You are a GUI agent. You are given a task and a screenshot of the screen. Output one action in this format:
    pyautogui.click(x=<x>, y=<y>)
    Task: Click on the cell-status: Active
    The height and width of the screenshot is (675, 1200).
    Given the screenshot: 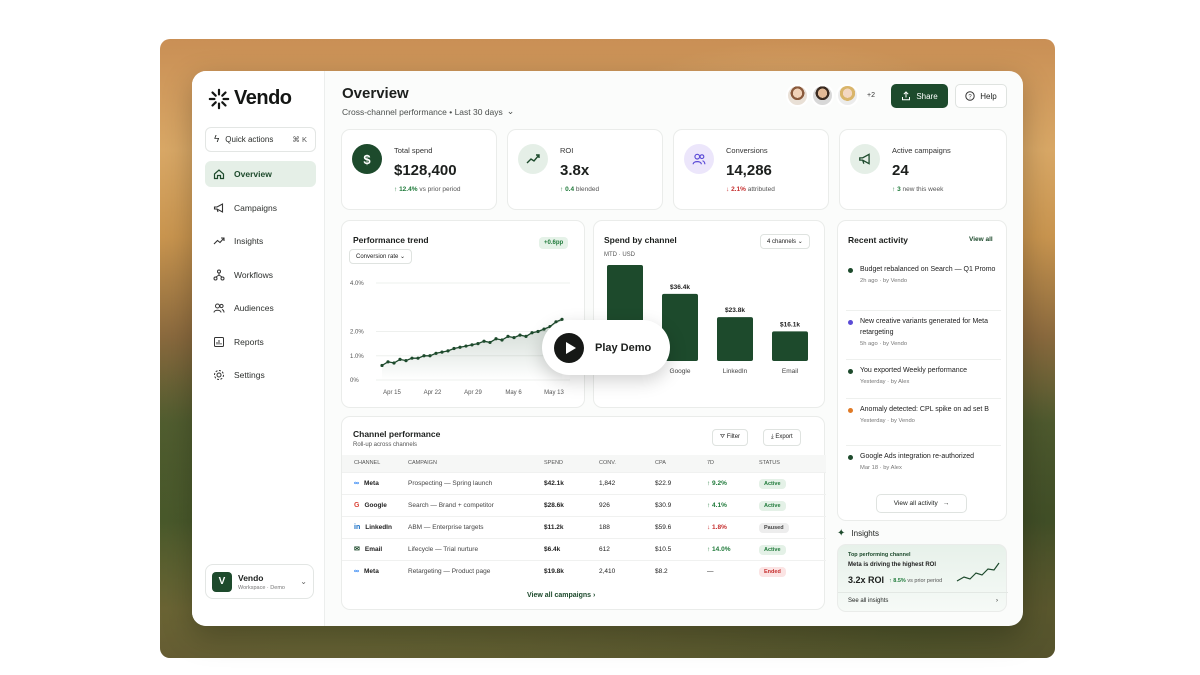 What is the action you would take?
    pyautogui.click(x=792, y=504)
    